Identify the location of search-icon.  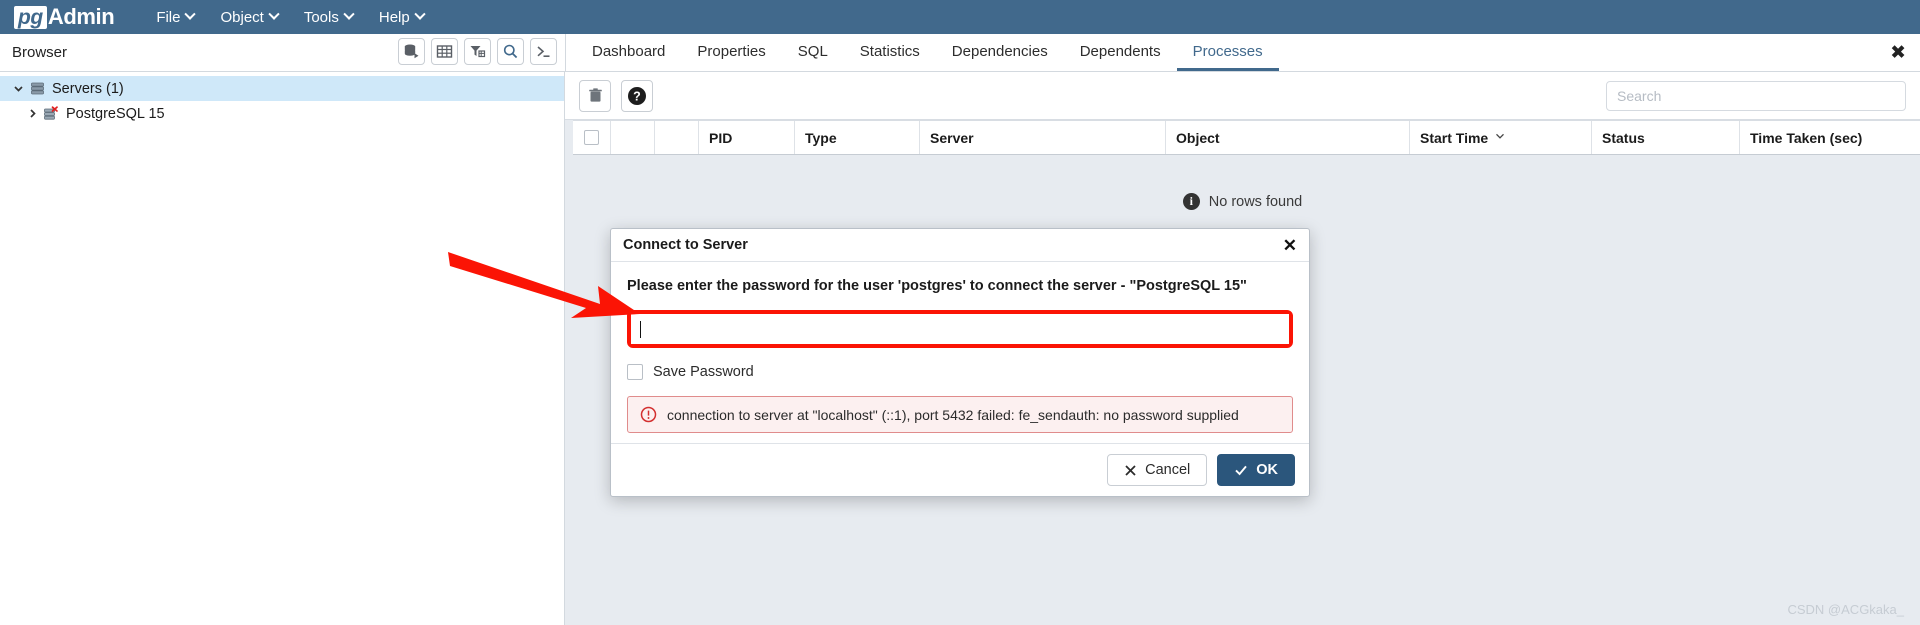
(510, 51).